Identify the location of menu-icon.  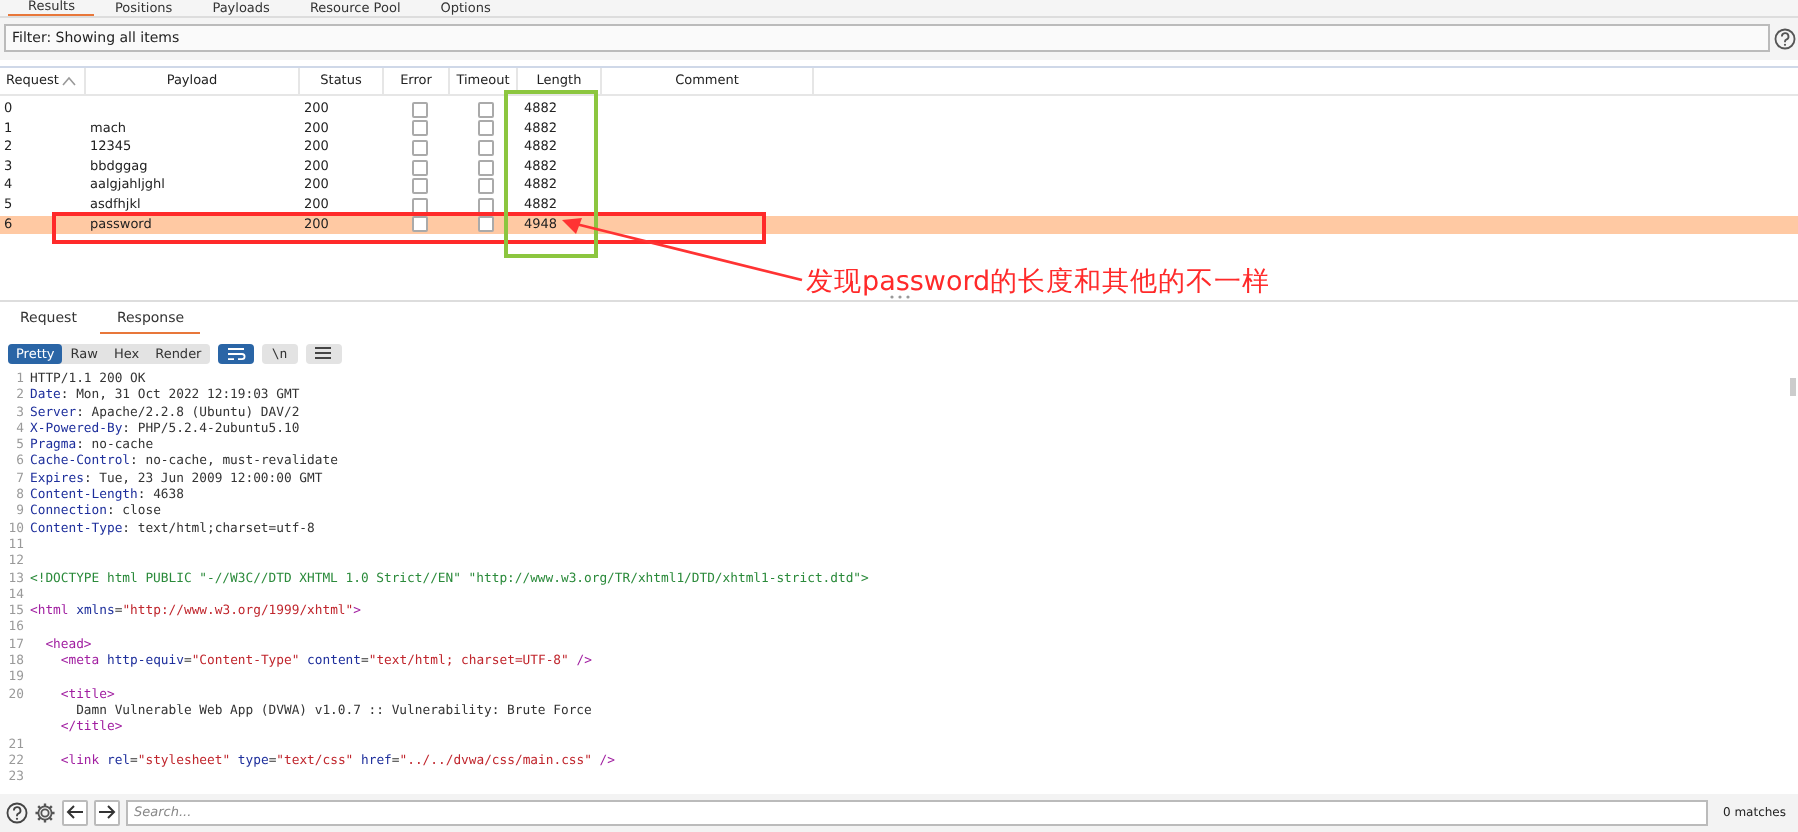
(323, 353).